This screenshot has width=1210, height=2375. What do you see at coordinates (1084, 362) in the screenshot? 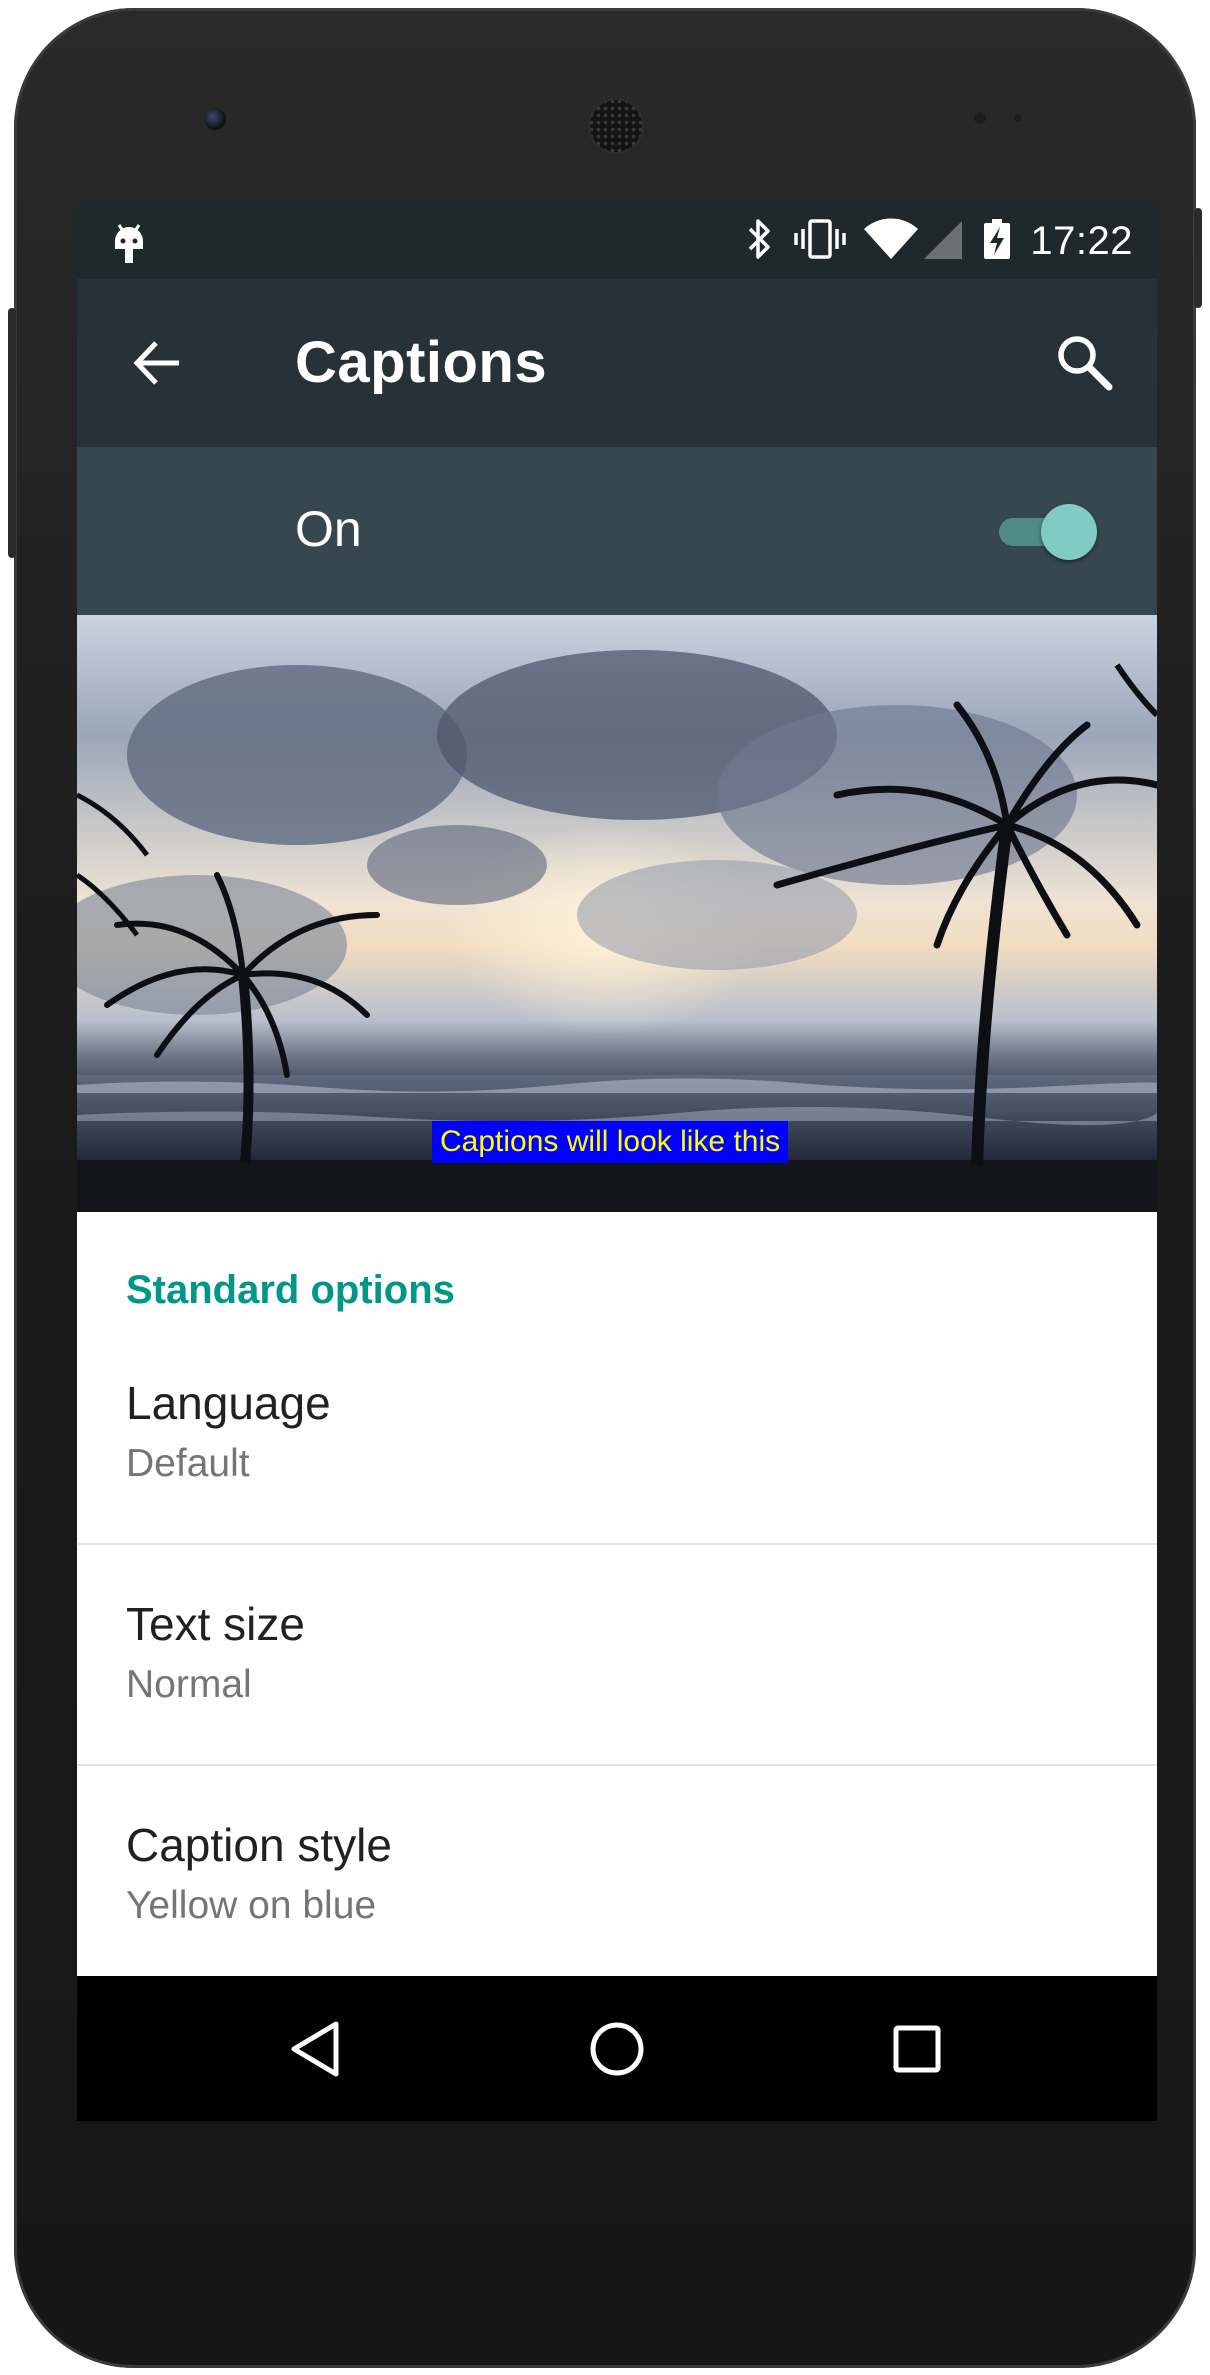
I see `search-icon` at bounding box center [1084, 362].